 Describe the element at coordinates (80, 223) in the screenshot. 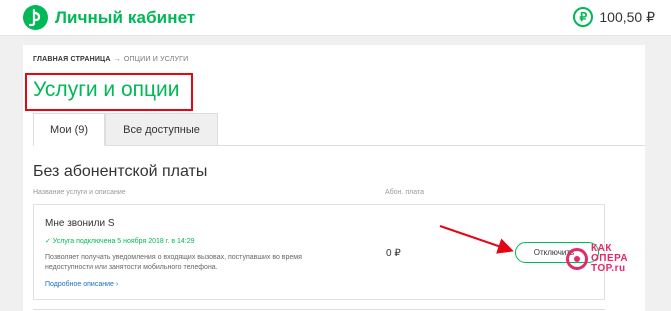

I see `service-name: Мне звонили S` at that location.